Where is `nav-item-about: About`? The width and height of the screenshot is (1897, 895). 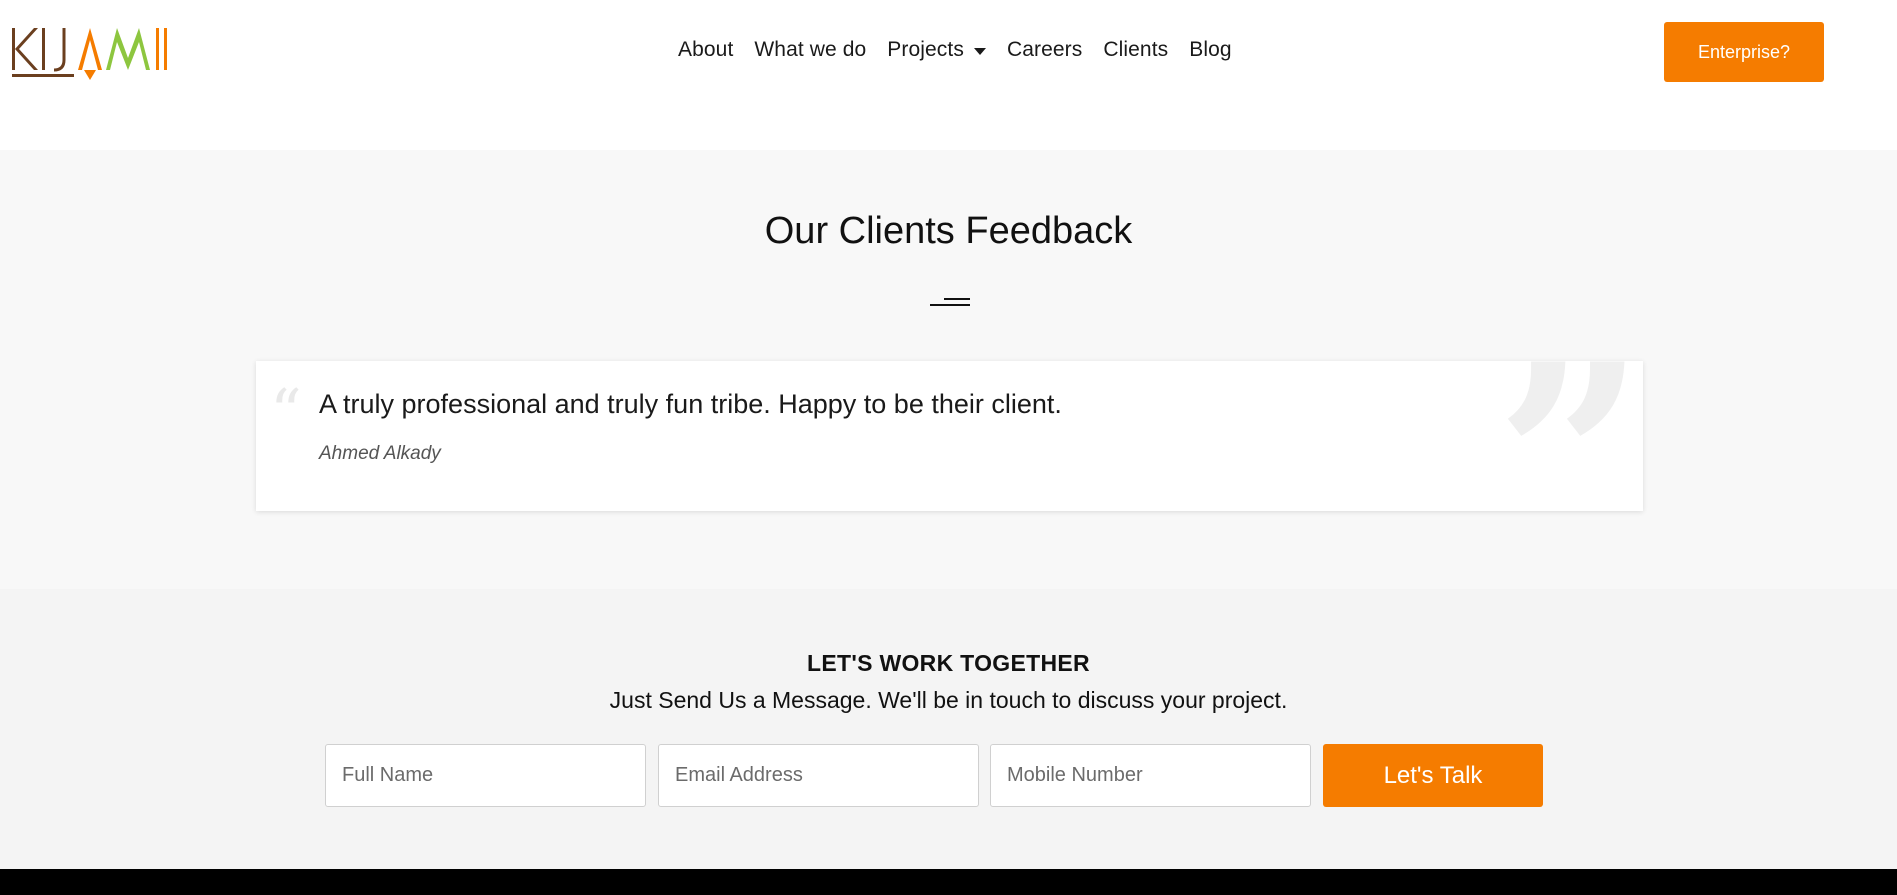
nav-item-about: About is located at coordinates (705, 50).